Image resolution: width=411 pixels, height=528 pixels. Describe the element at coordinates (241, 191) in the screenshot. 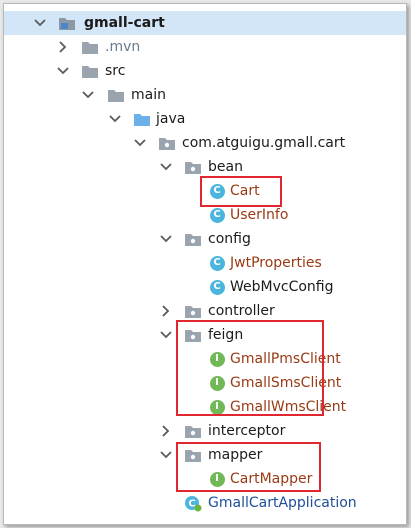

I see `highlight-box-cart` at that location.